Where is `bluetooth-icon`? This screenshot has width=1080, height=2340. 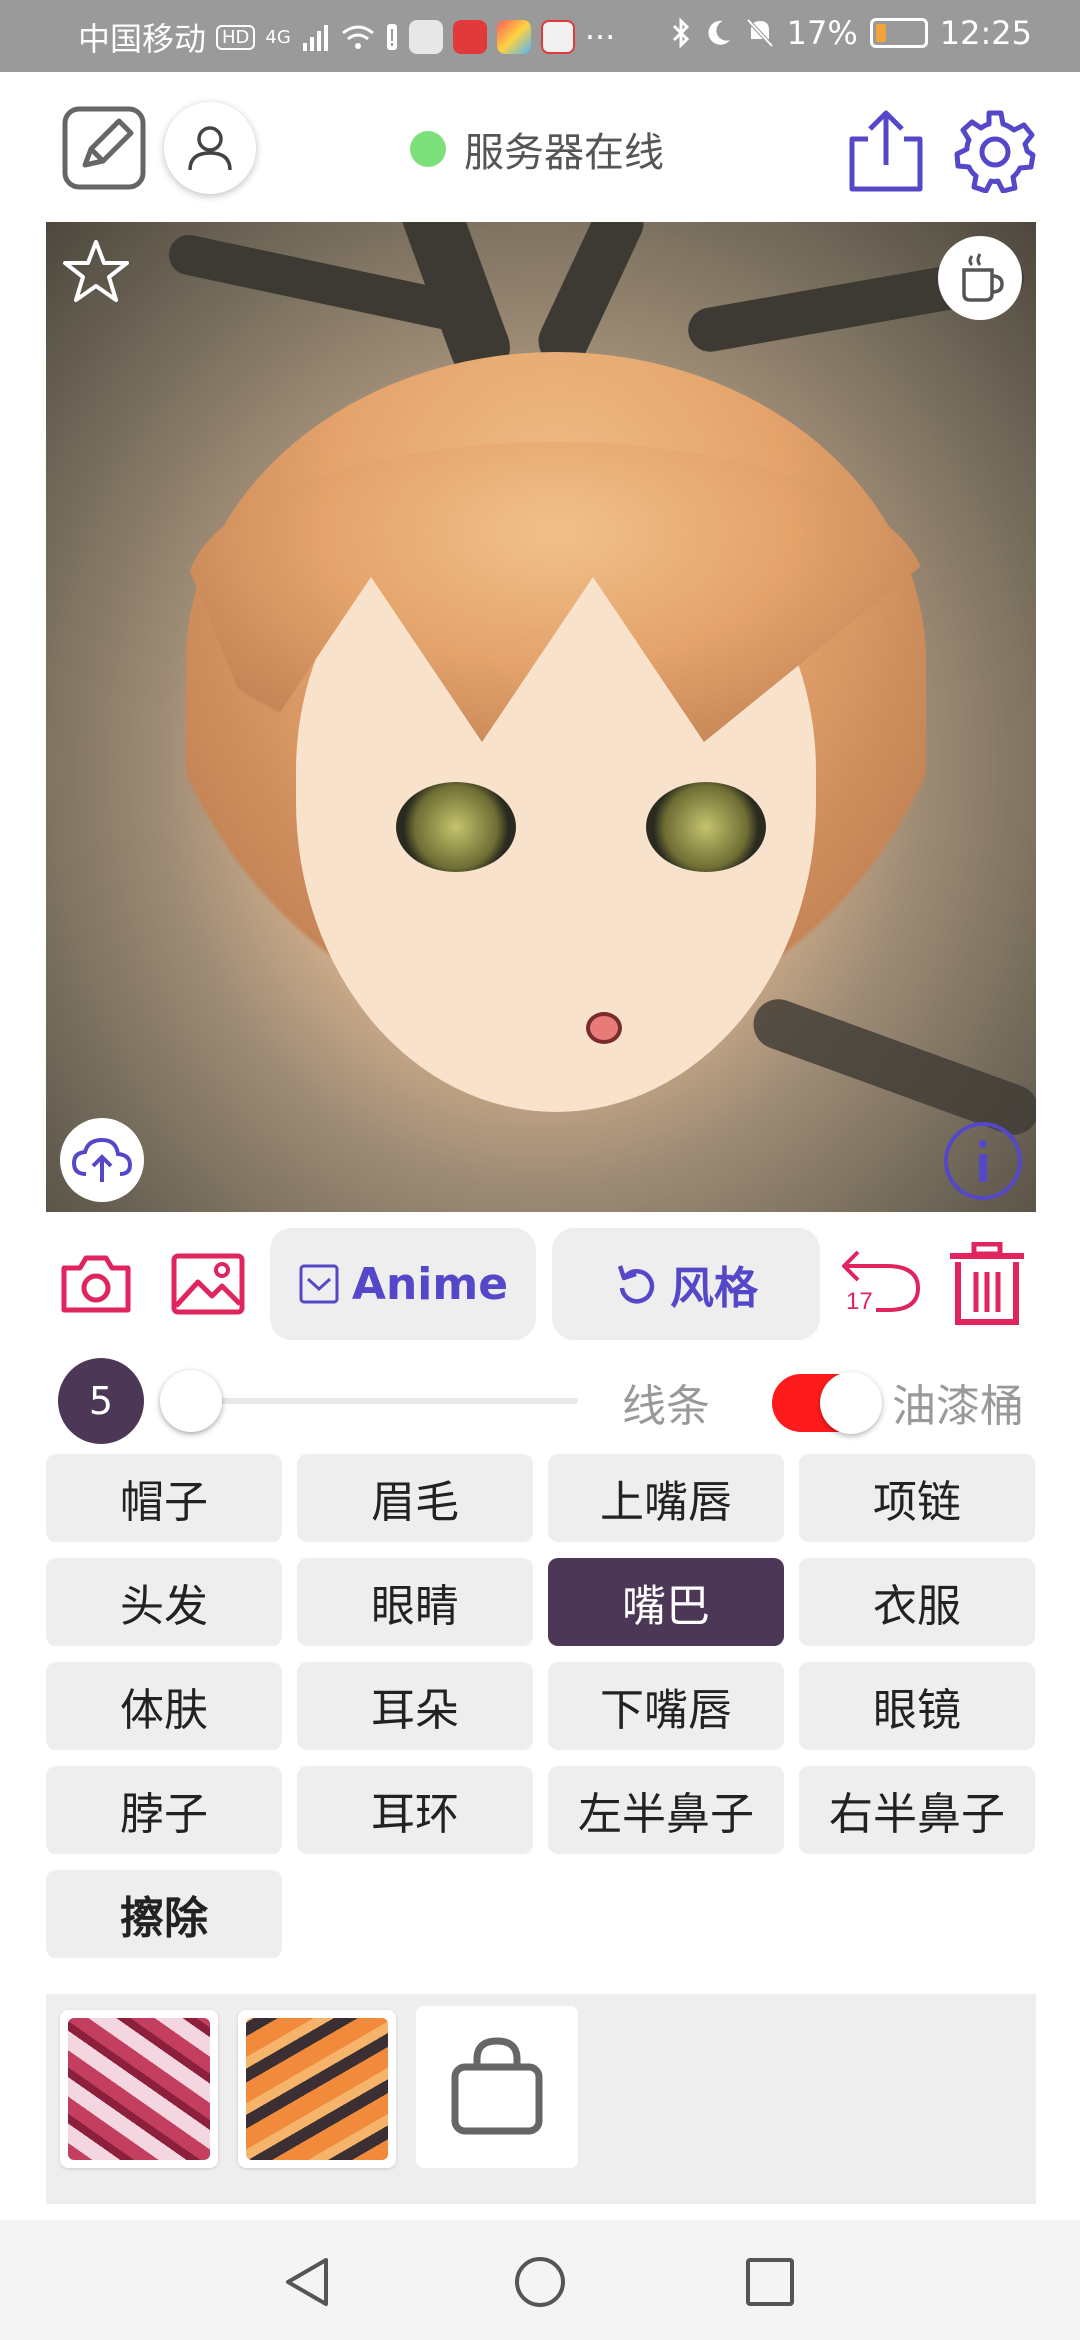
bluetooth-icon is located at coordinates (680, 33).